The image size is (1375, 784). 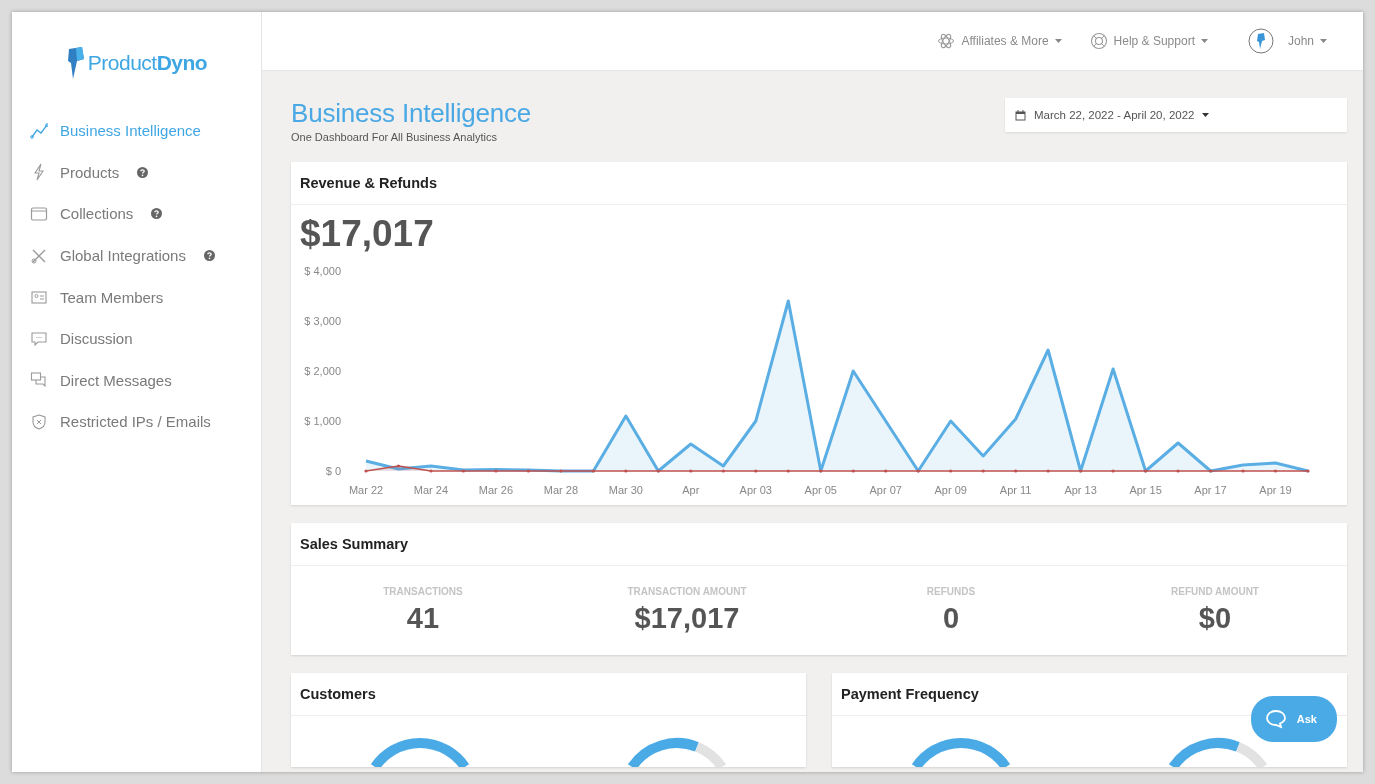 I want to click on axis-label: Apr 11, so click(x=1015, y=490).